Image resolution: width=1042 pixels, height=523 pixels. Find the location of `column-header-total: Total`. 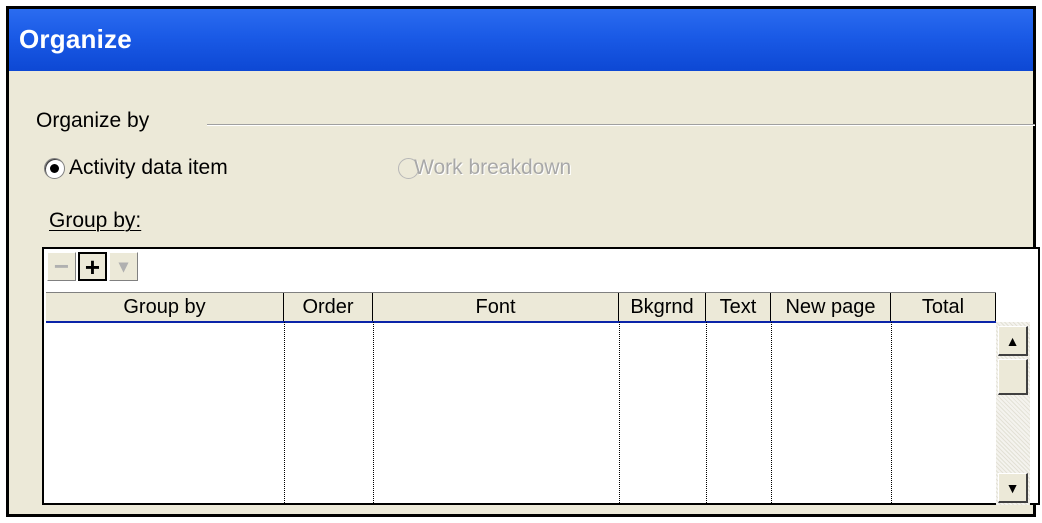

column-header-total: Total is located at coordinates (943, 307).